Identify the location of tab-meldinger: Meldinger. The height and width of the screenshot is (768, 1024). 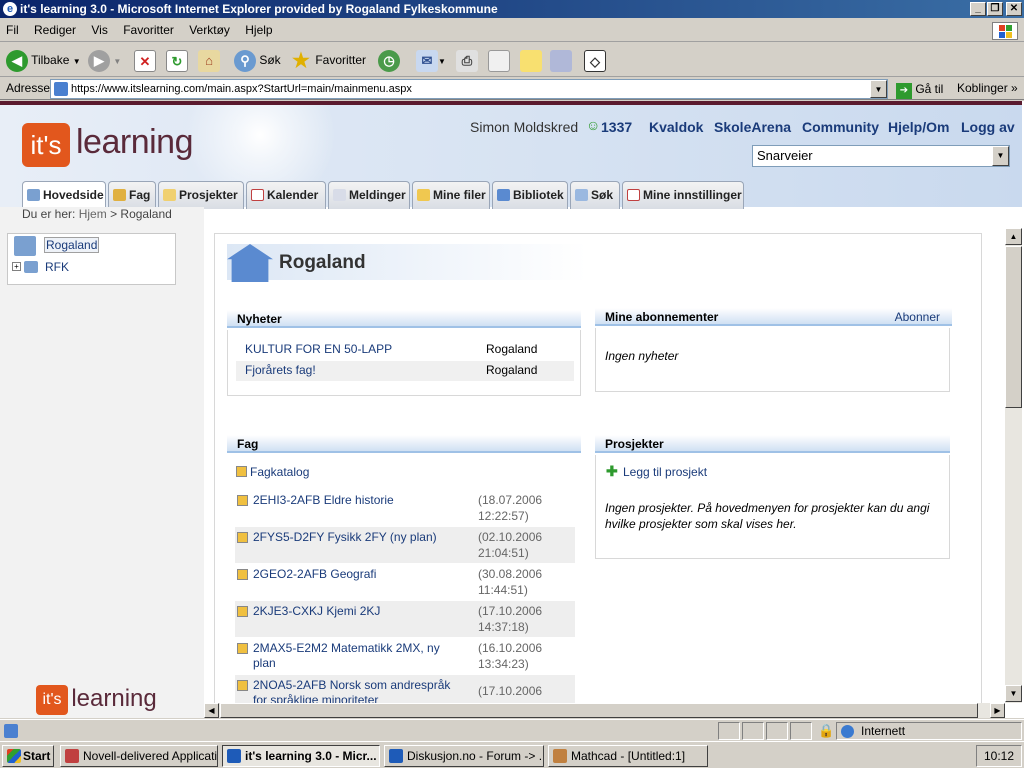
(369, 195).